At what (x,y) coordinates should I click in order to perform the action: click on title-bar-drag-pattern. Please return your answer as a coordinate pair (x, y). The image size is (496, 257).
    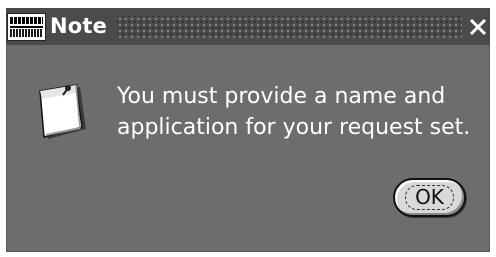
    Looking at the image, I should click on (289, 27).